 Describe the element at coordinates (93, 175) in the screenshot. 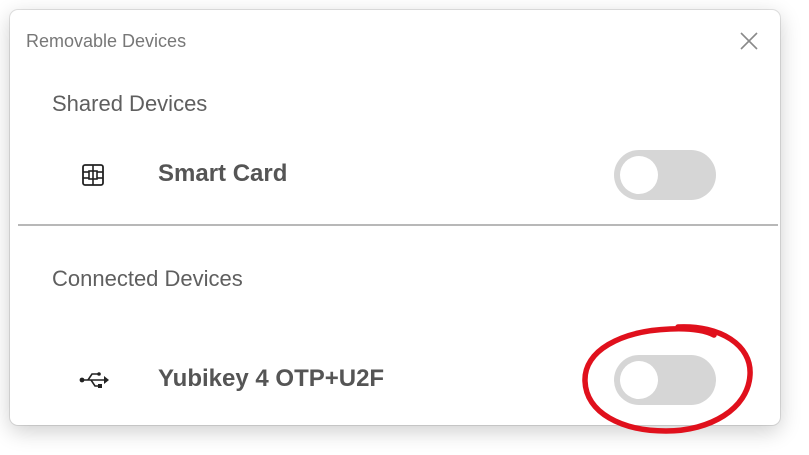

I see `smart-card-icon` at that location.